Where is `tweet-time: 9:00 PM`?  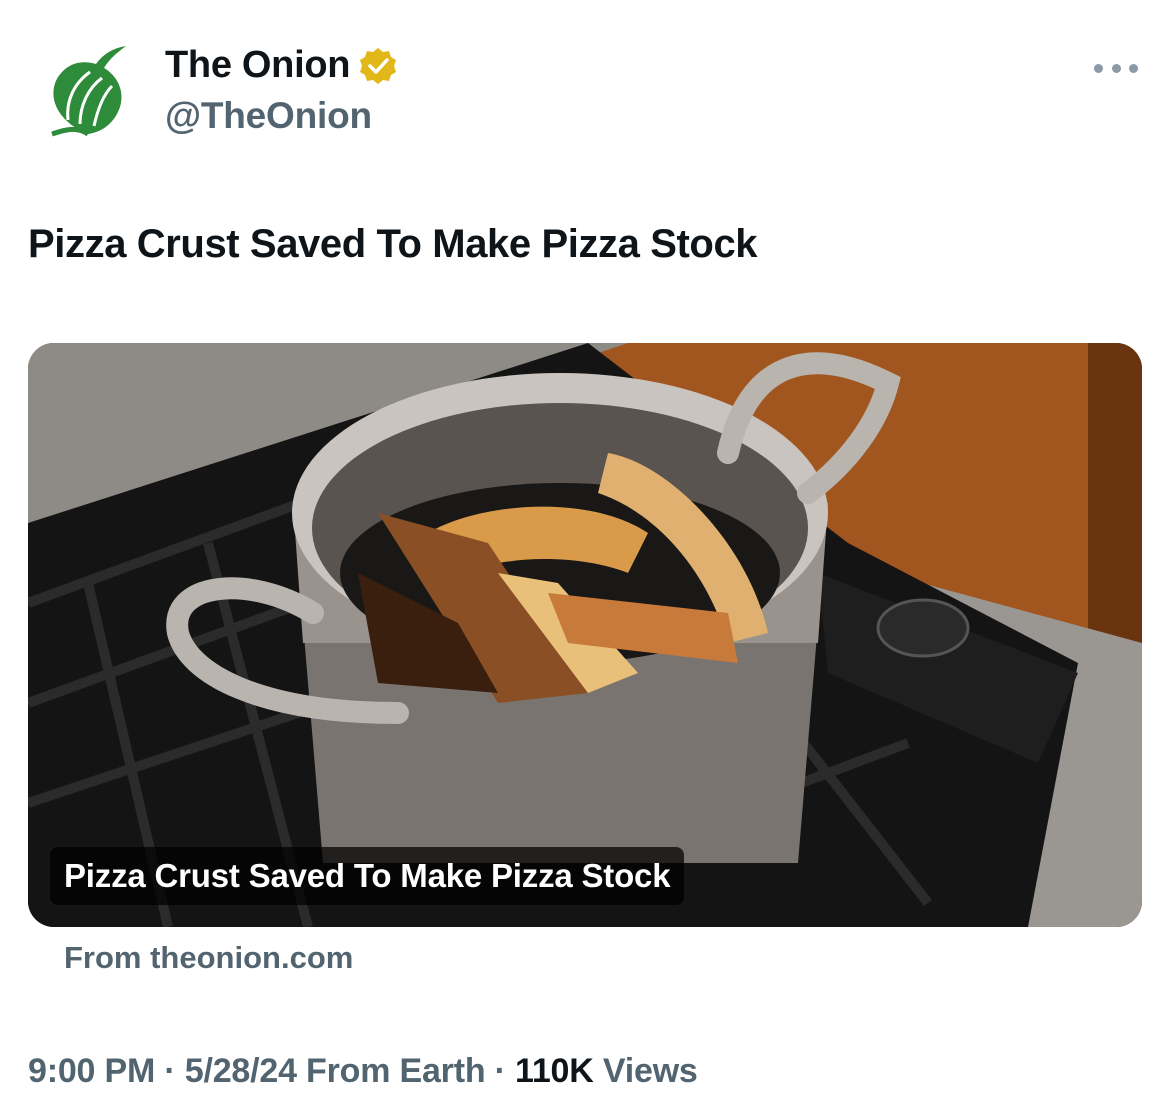
tweet-time: 9:00 PM is located at coordinates (91, 1071).